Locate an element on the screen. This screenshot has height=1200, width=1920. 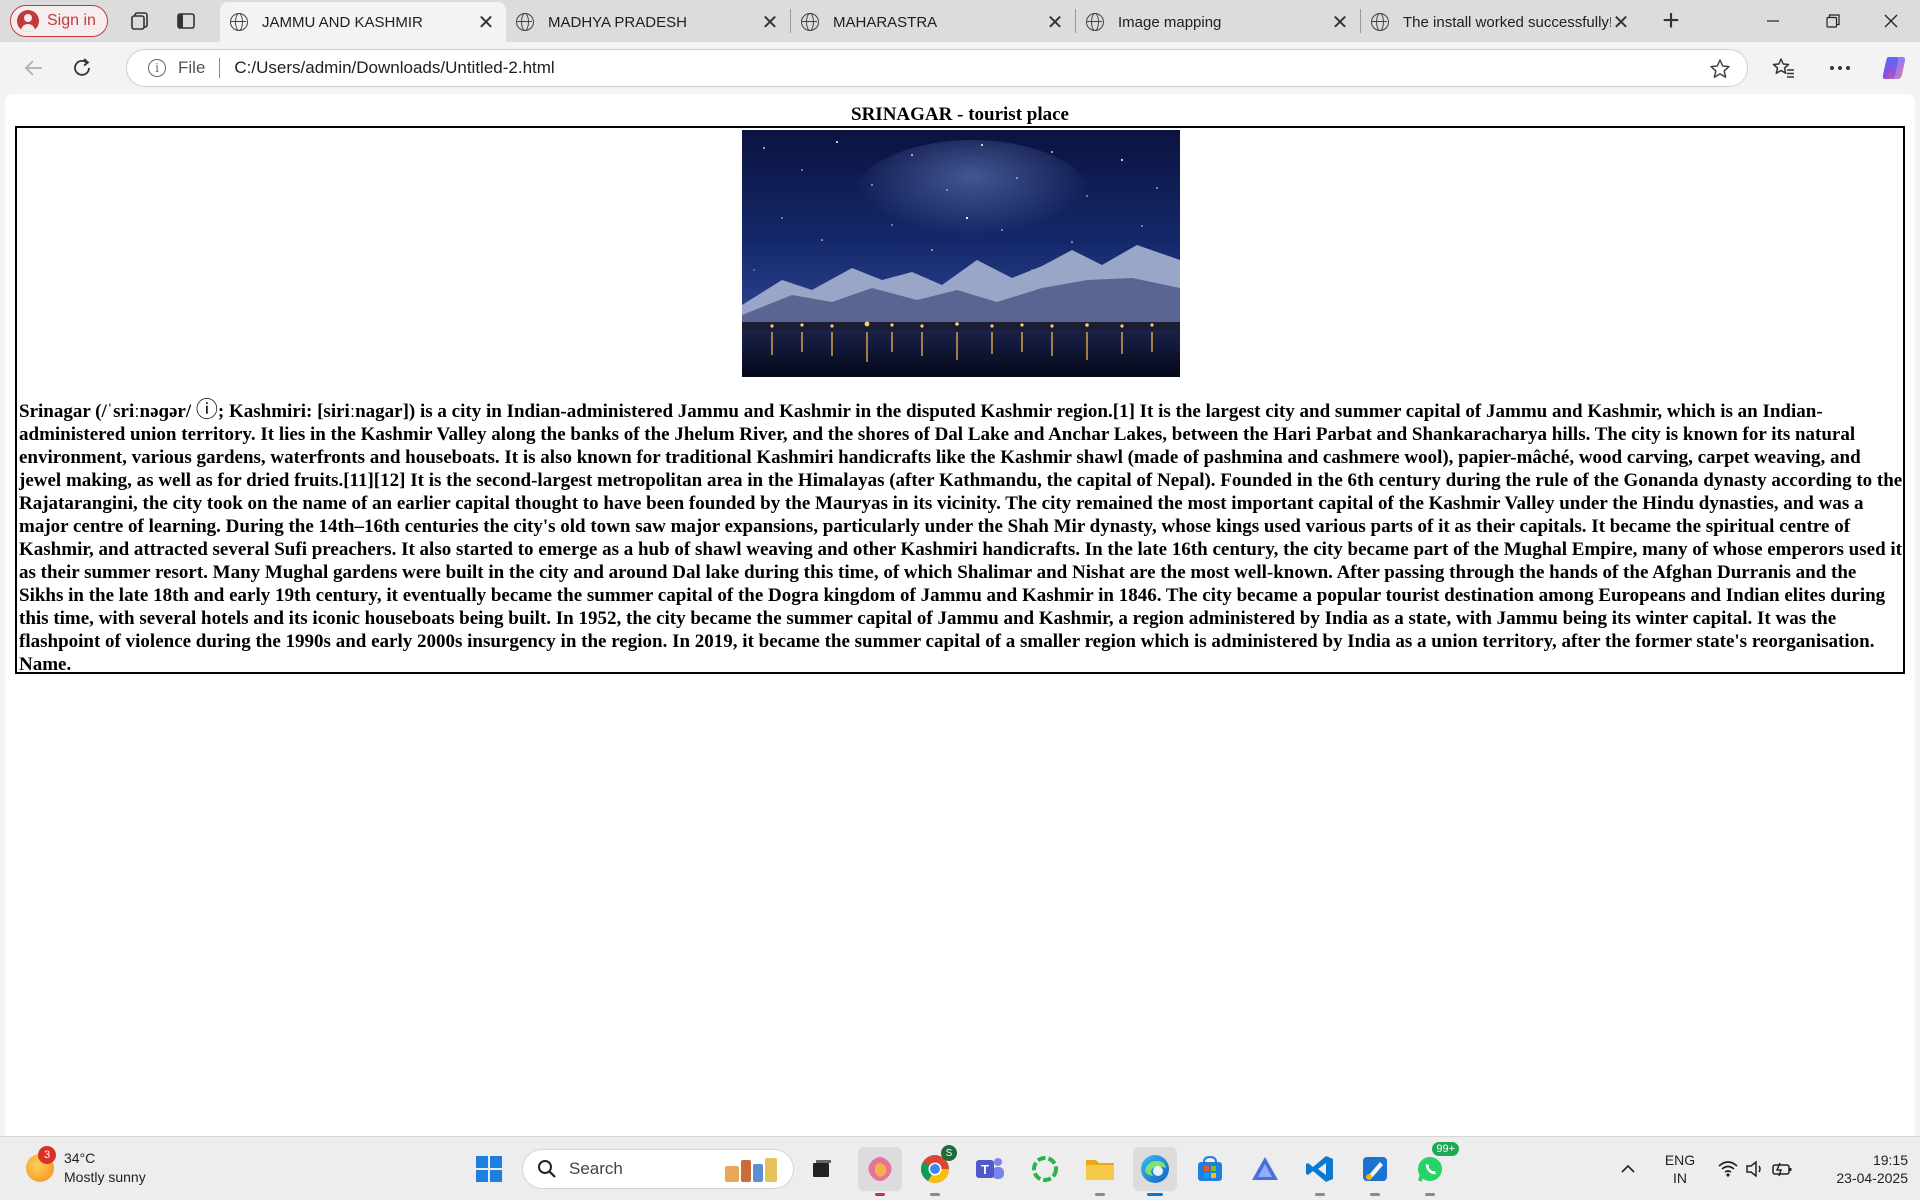
tab-jammu-kashmir: JAMMU AND KASHMIR ✕ is located at coordinates (363, 22).